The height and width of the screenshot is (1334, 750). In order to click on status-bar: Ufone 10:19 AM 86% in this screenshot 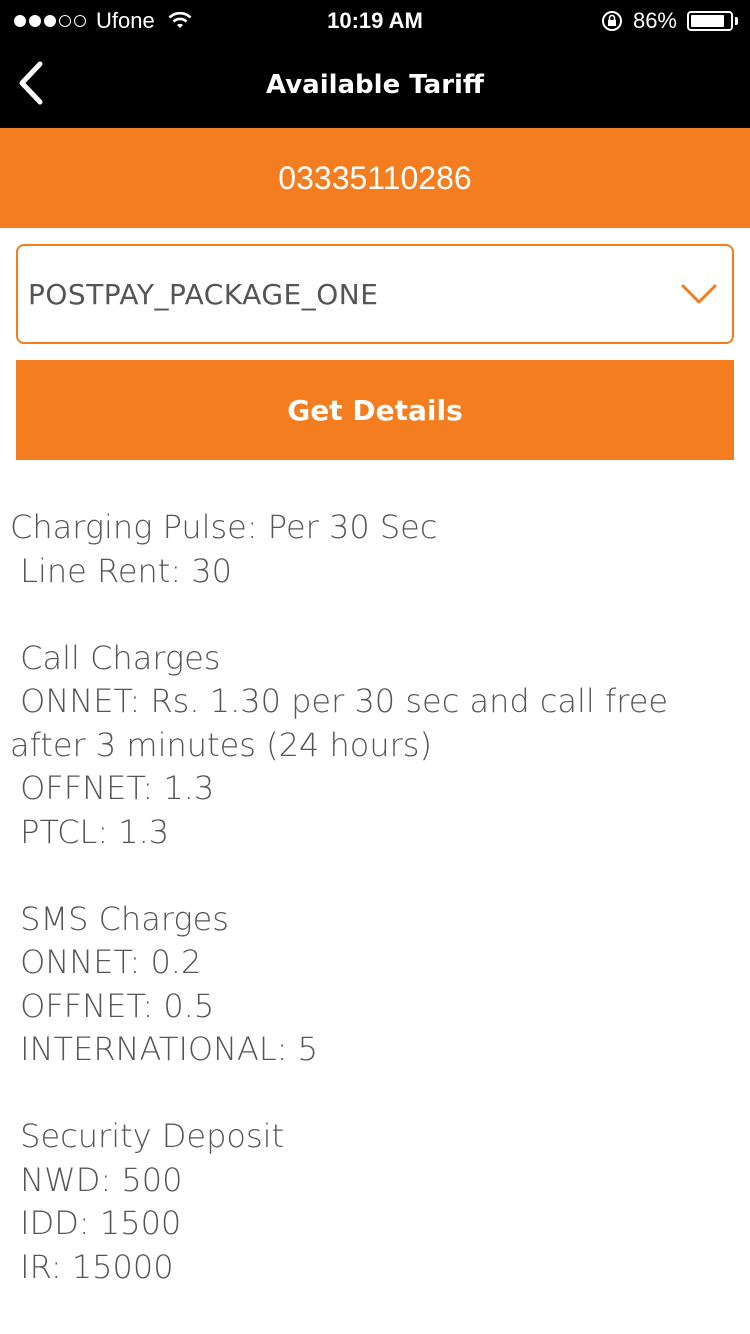, I will do `click(375, 20)`.